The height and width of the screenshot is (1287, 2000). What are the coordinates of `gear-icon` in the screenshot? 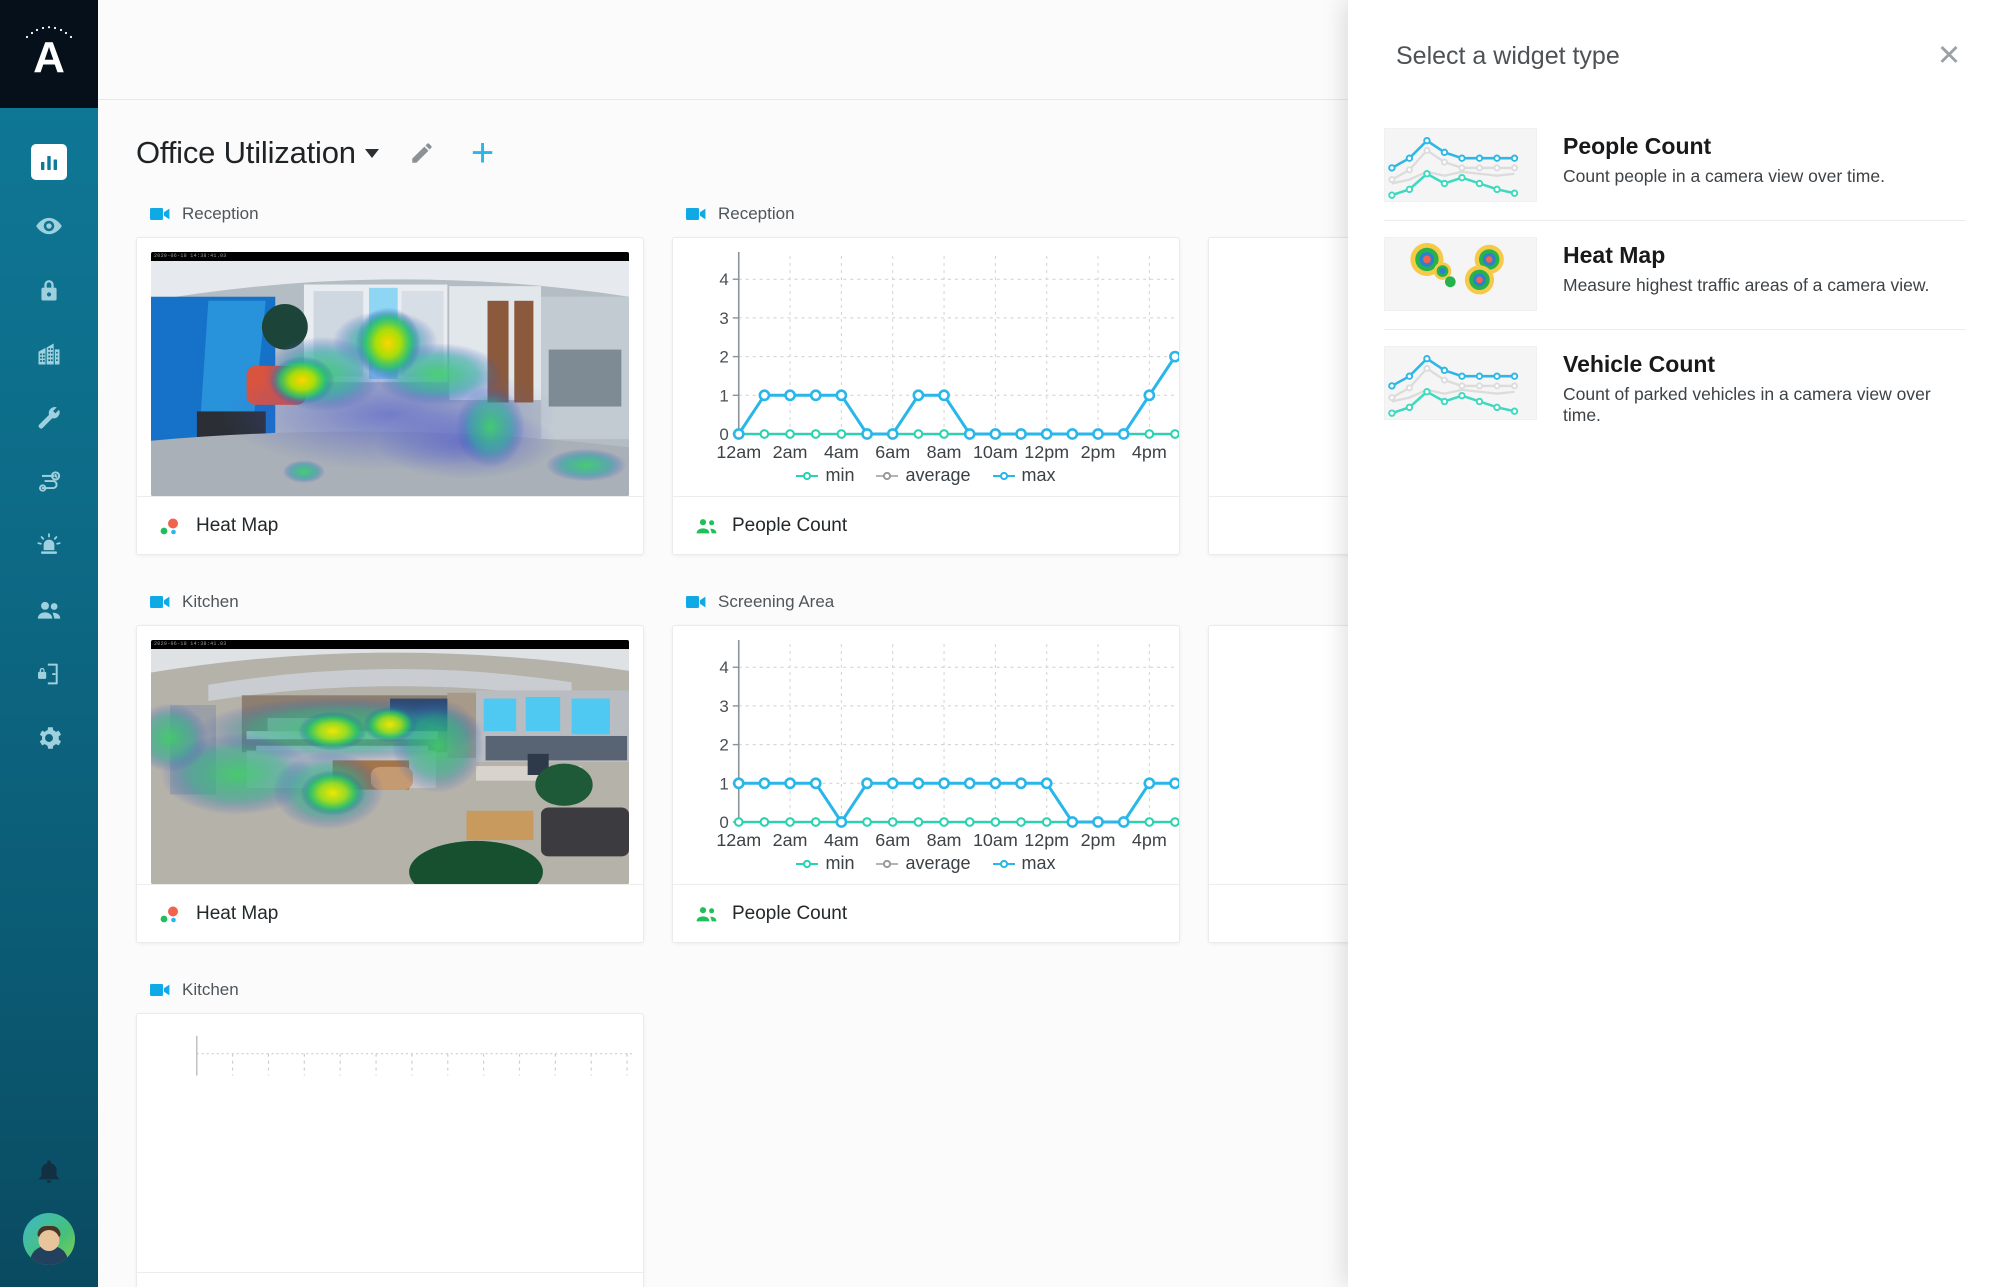 It's located at (50, 738).